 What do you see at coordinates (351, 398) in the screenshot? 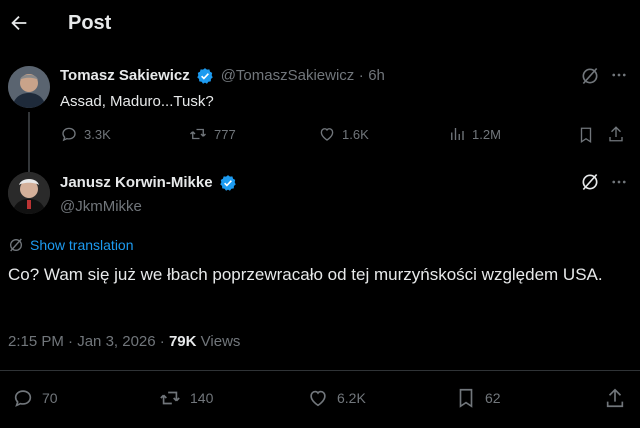
I see `like-count: 6.2K` at bounding box center [351, 398].